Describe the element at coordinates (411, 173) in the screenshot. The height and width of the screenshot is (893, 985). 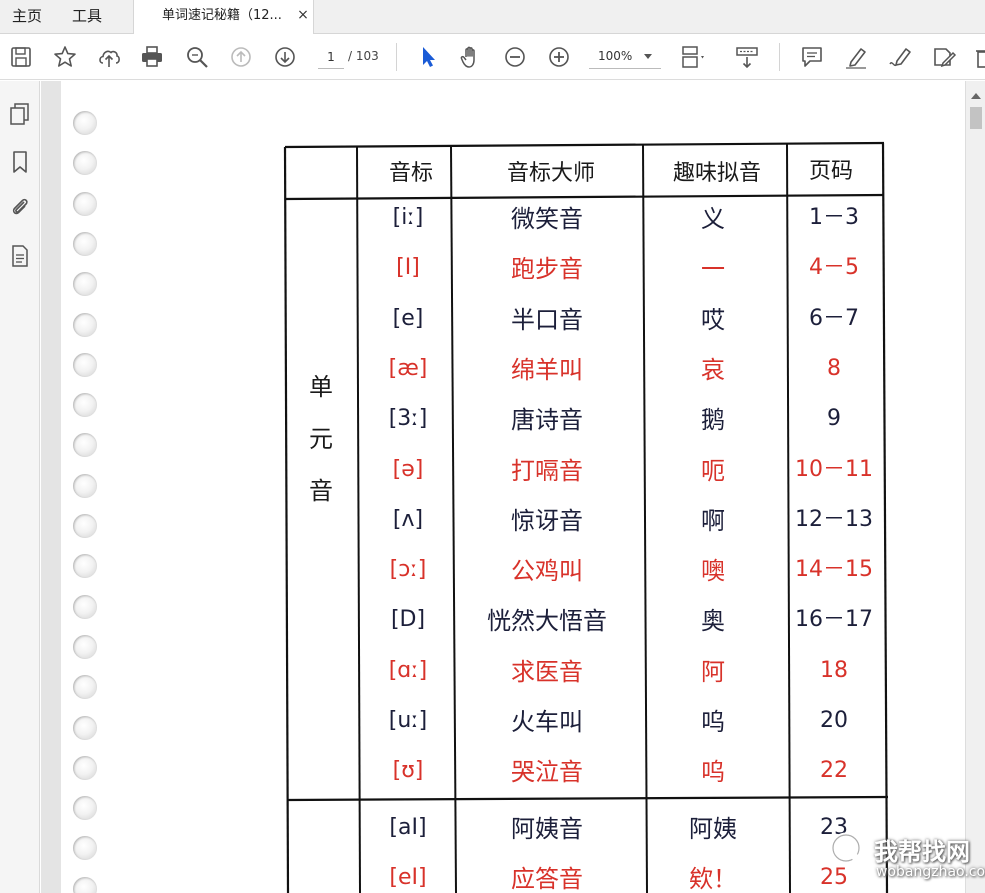
I see `header-symbol: 音标` at that location.